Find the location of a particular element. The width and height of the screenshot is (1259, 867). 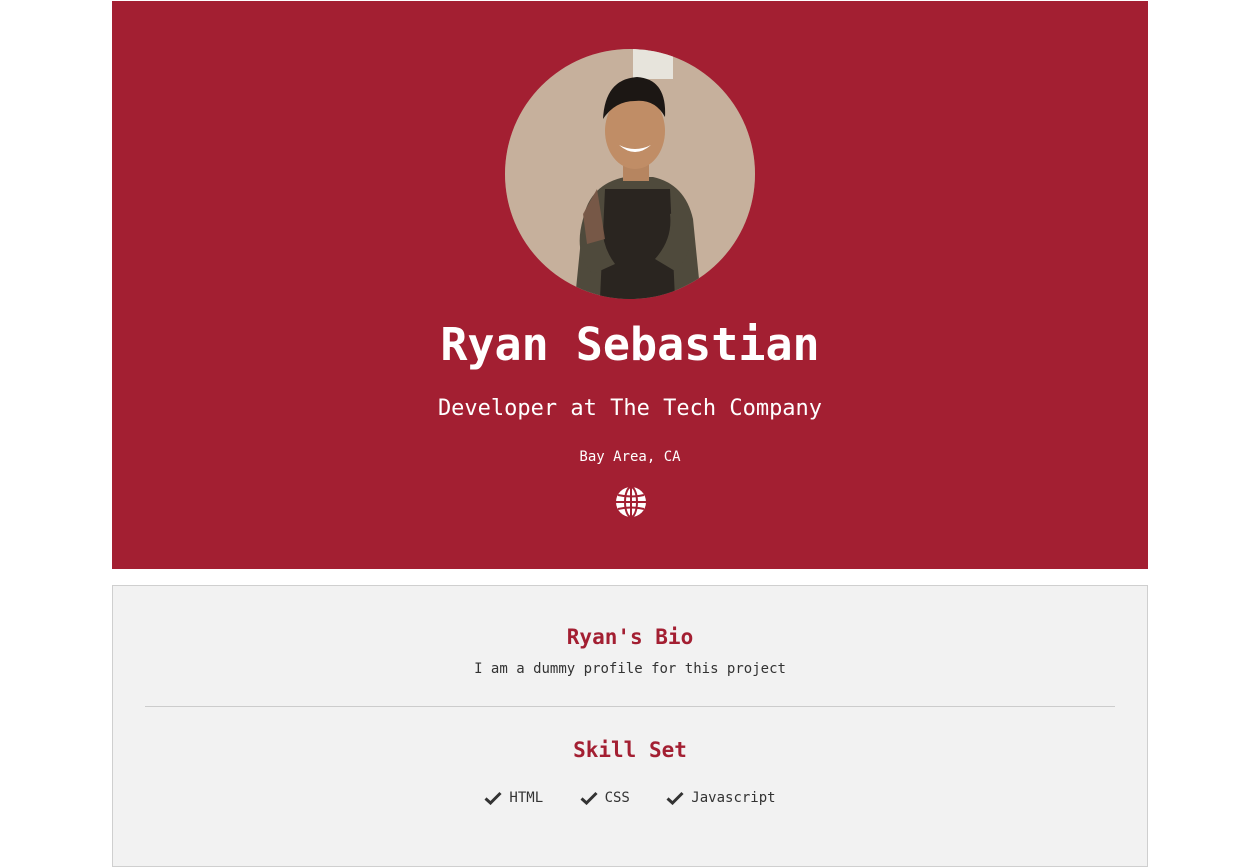

skill-item: Javascript is located at coordinates (721, 798).